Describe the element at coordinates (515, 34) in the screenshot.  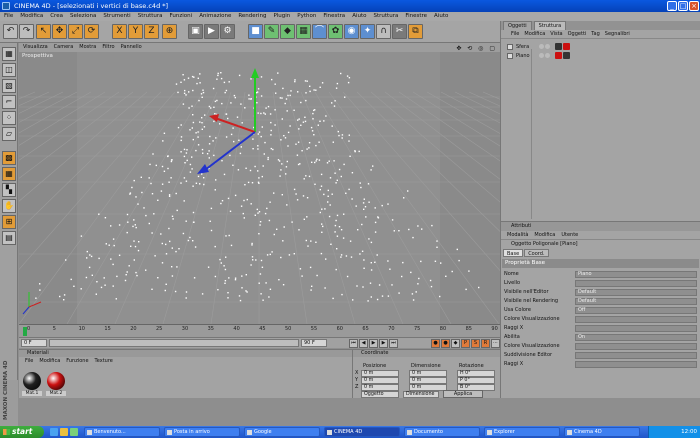
I see `om-menu-0: File` at that location.